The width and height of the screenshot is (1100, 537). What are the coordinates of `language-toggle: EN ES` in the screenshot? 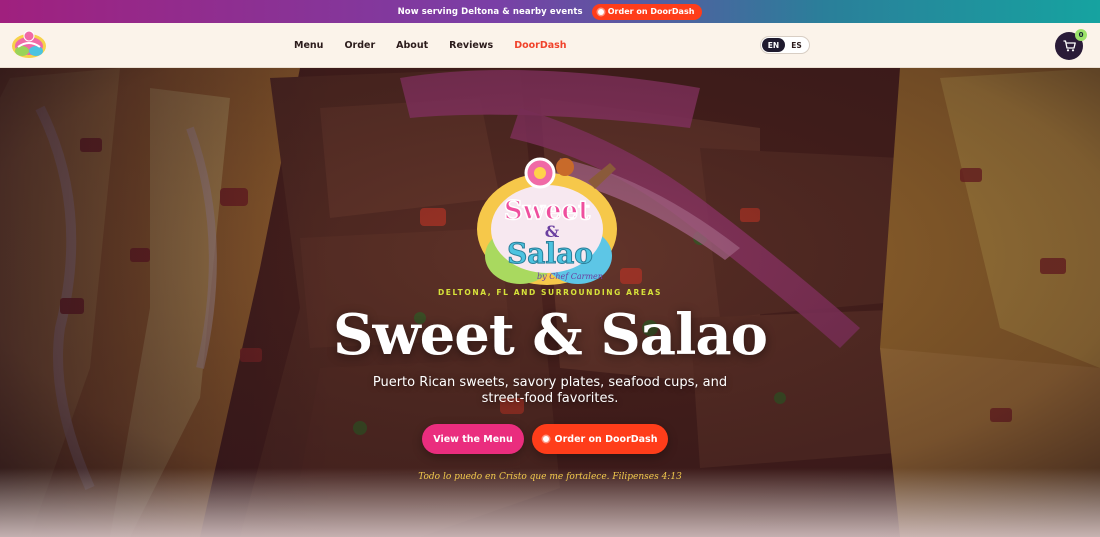 It's located at (785, 45).